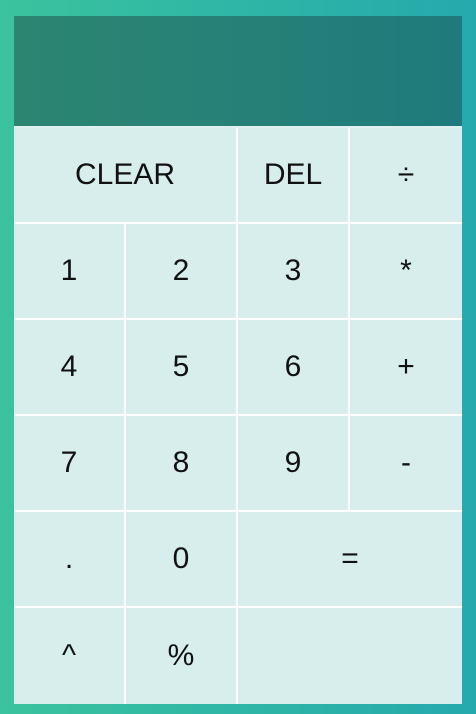 The width and height of the screenshot is (476, 714). I want to click on calculator-display, so click(238, 72).